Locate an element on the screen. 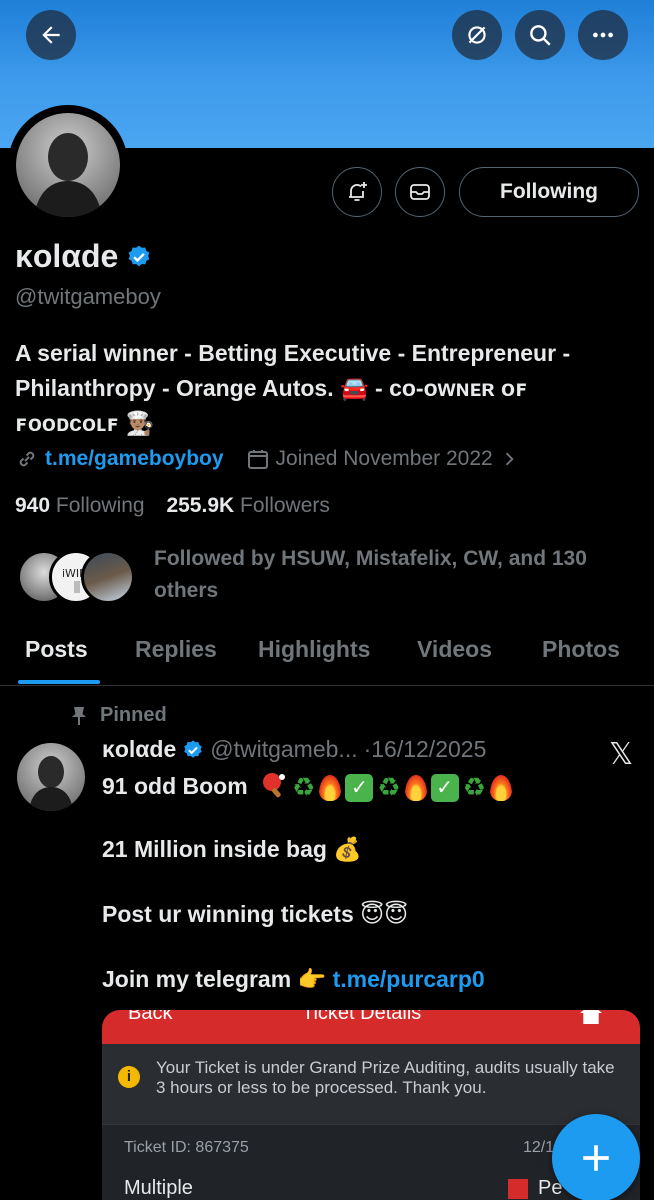  back-button is located at coordinates (51, 35).